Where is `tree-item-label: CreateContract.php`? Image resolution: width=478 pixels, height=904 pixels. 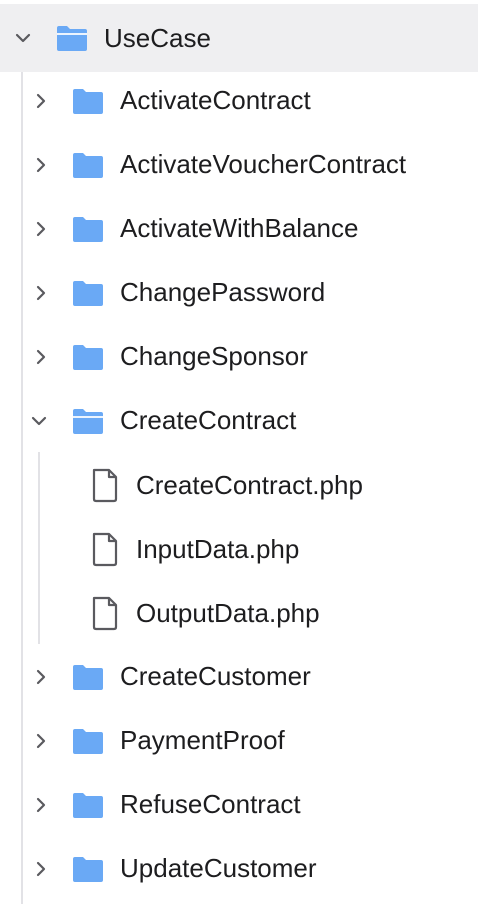
tree-item-label: CreateContract.php is located at coordinates (249, 485).